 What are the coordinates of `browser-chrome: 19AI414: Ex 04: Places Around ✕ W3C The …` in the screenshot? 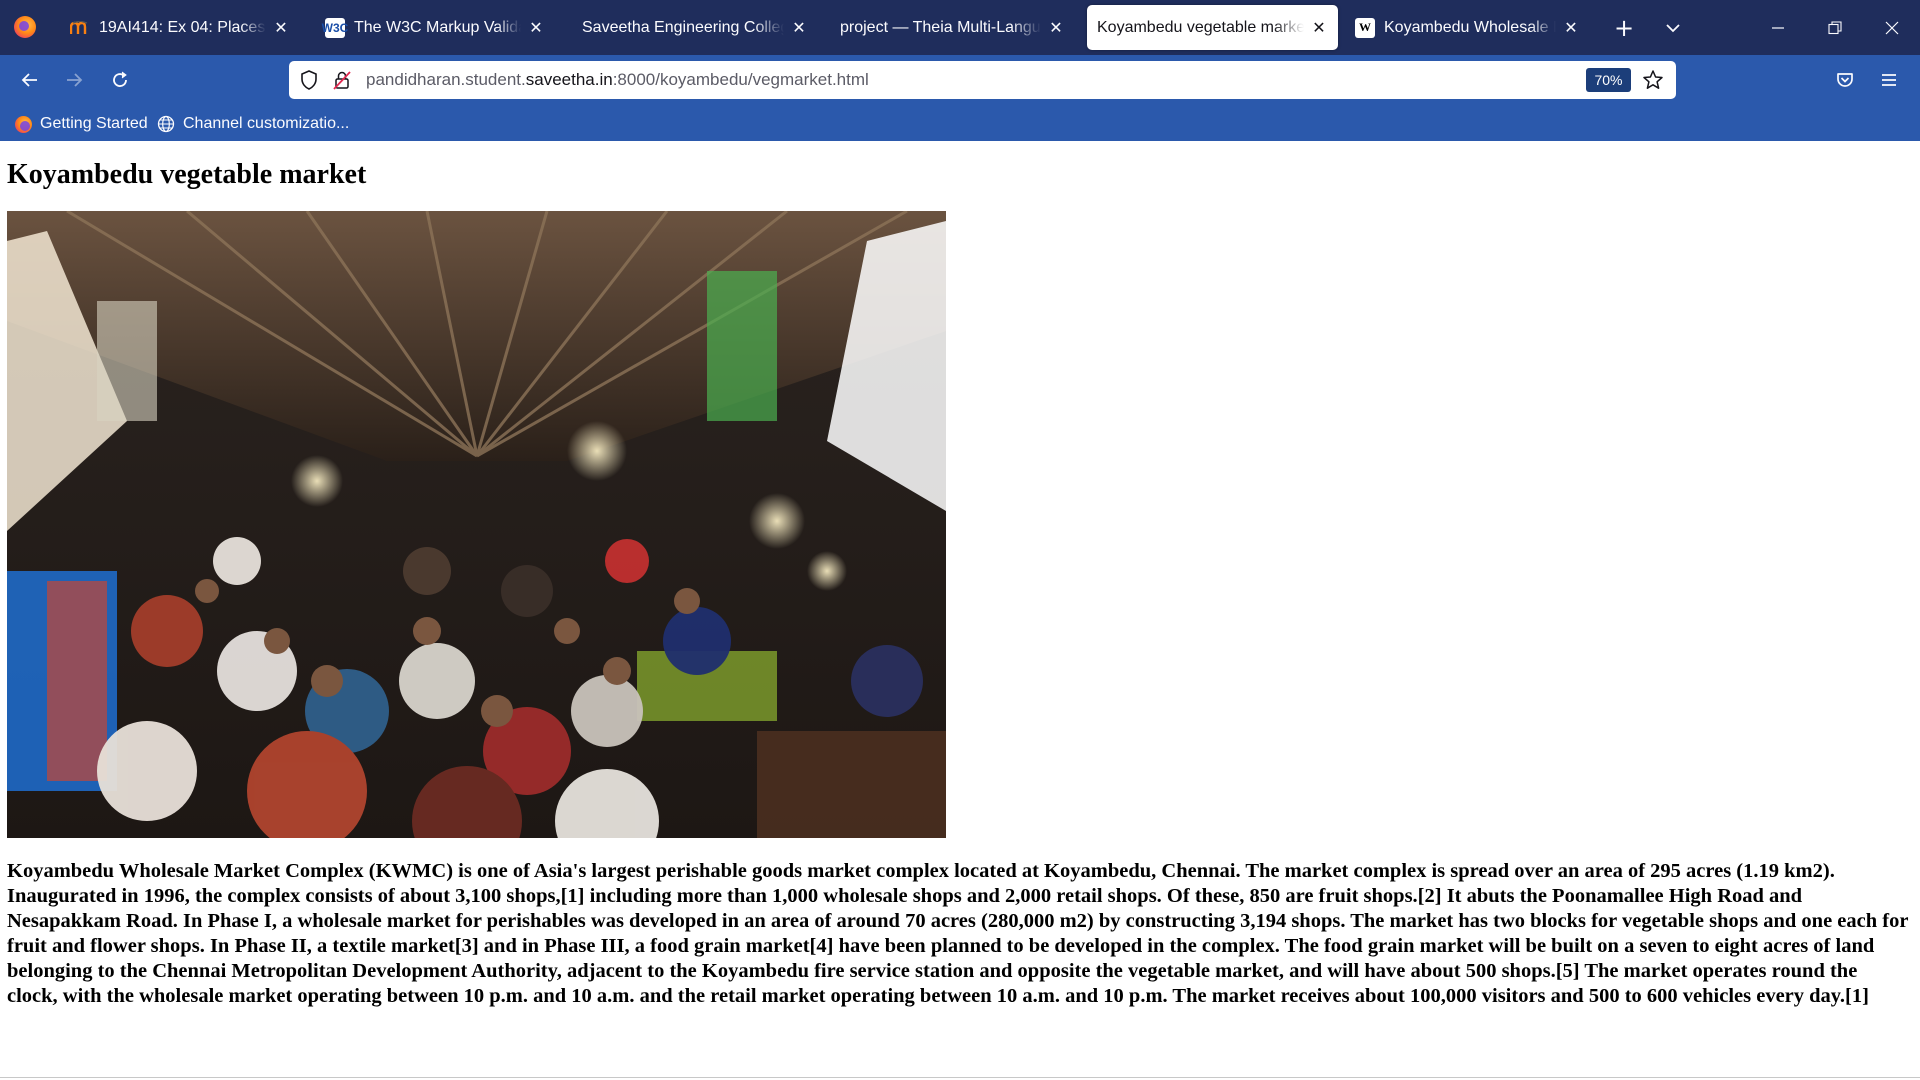 It's located at (960, 70).